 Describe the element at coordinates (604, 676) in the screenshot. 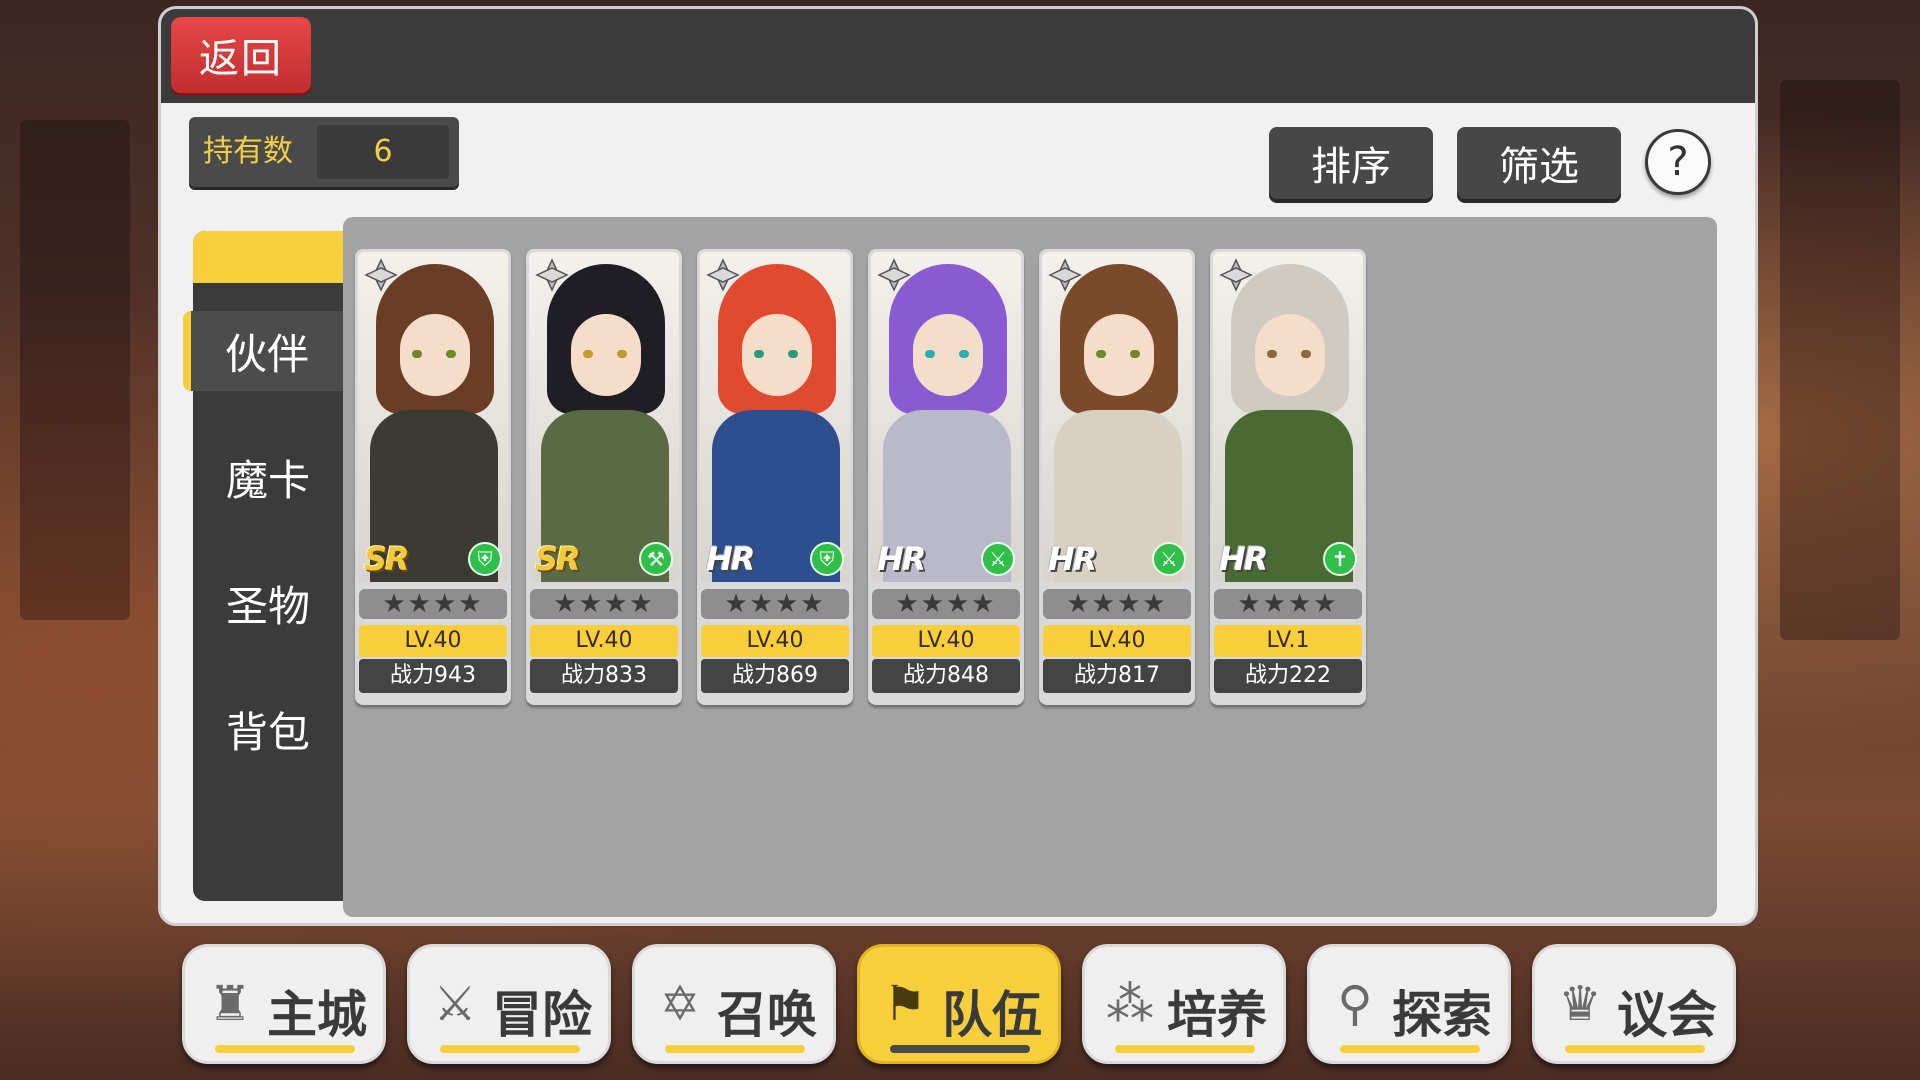

I see `power-label: 战力833` at that location.